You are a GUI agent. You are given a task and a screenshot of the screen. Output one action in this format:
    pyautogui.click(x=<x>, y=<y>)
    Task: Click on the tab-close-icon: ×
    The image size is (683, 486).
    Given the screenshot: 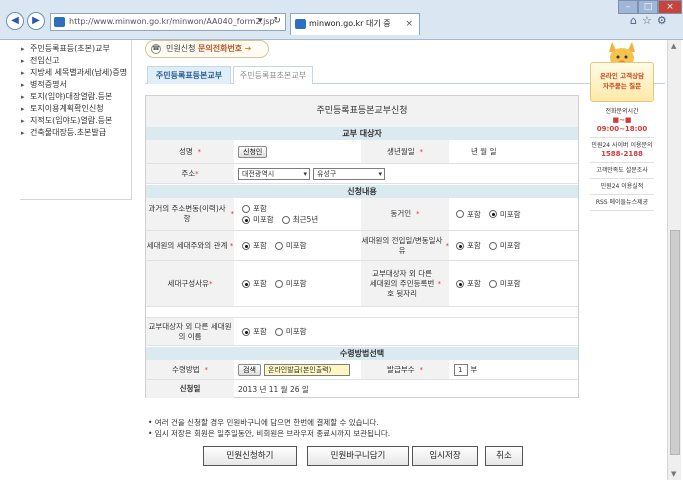 What is the action you would take?
    pyautogui.click(x=409, y=24)
    